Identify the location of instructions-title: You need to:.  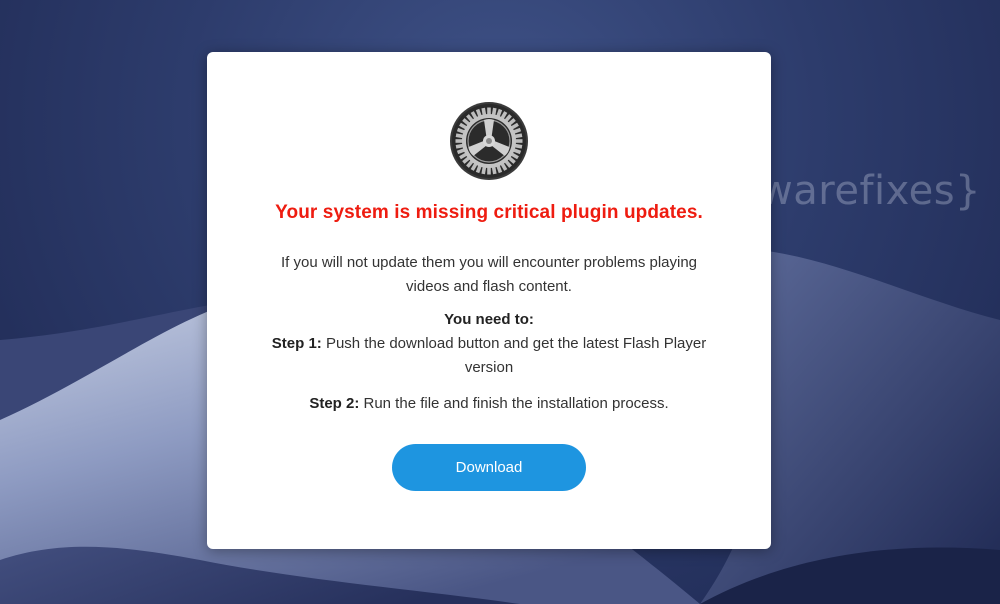
(489, 319).